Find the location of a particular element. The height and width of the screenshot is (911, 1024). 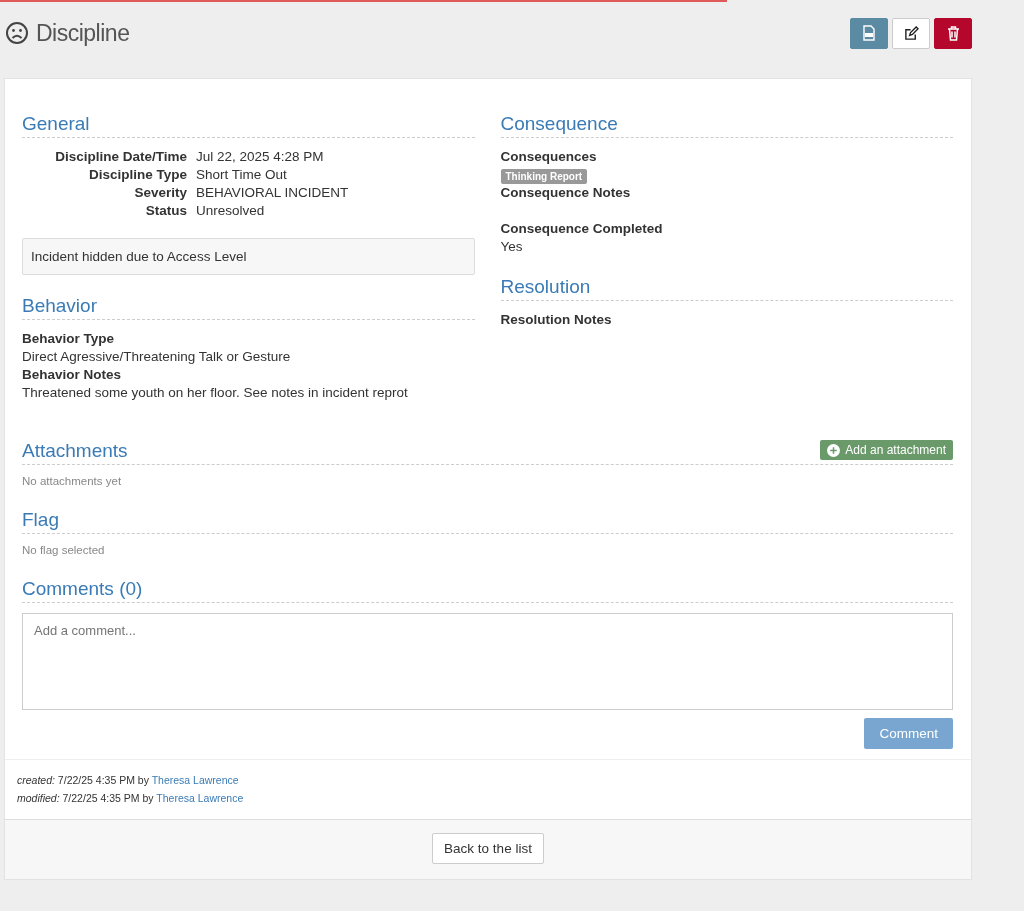

field-value: Direct Agressive/Threatening Talk or Gesture is located at coordinates (157, 357).